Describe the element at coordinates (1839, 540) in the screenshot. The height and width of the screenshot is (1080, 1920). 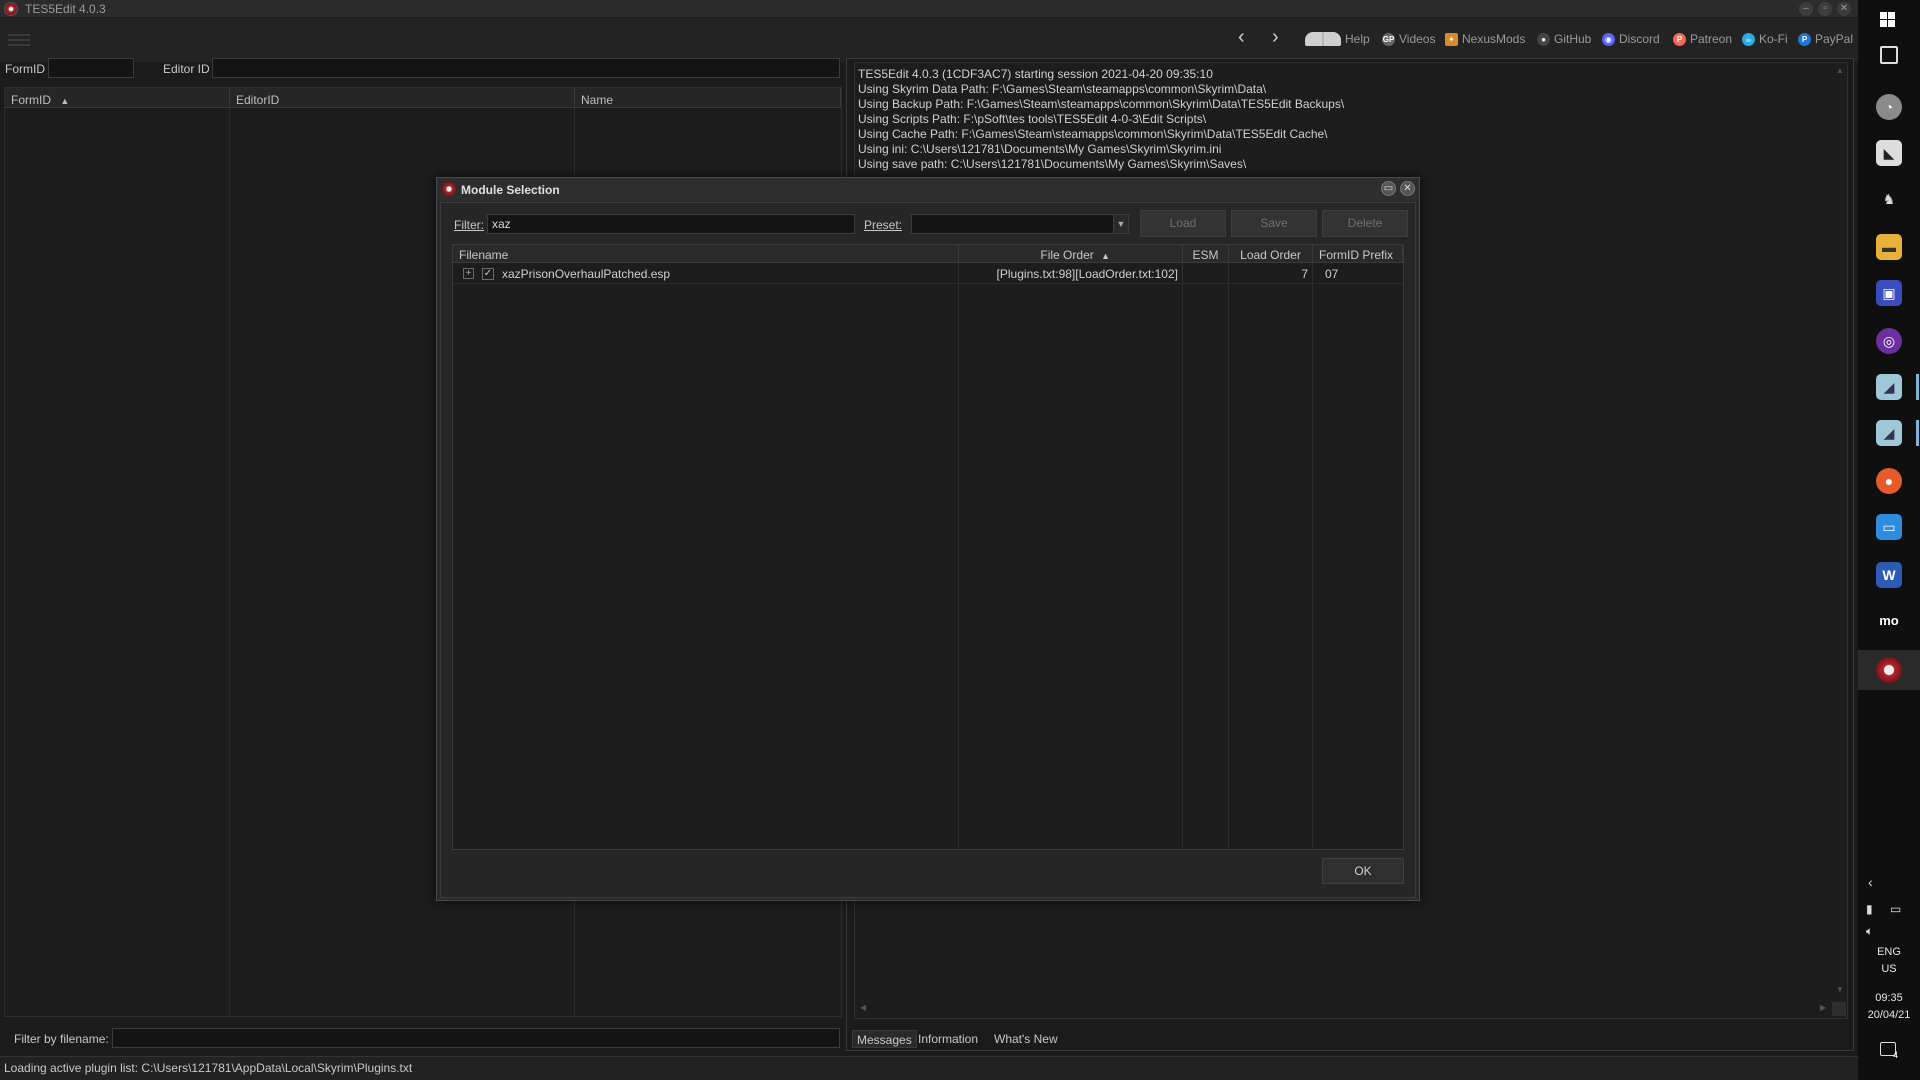
I see `vertical-scrollbar: ▲ ▼` at that location.